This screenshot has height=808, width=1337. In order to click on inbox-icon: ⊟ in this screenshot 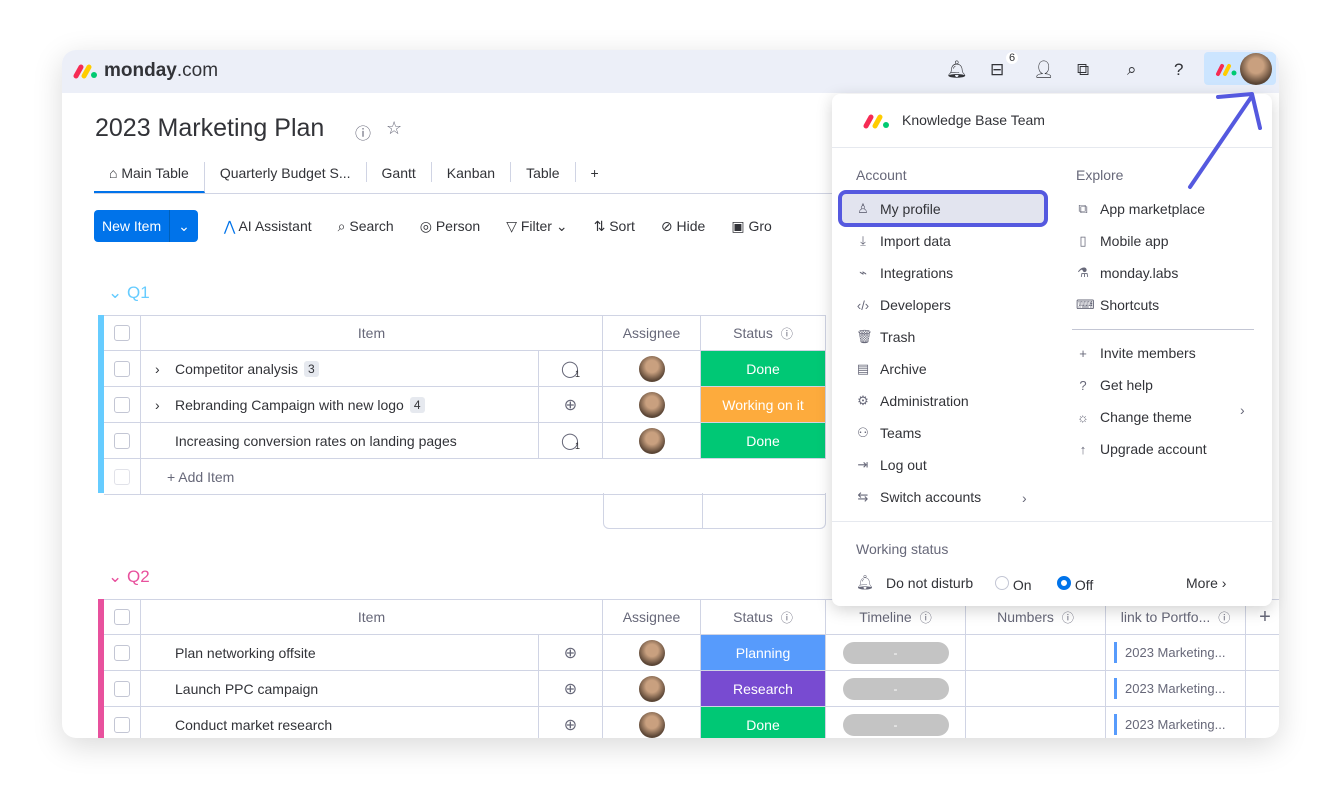, I will do `click(997, 70)`.